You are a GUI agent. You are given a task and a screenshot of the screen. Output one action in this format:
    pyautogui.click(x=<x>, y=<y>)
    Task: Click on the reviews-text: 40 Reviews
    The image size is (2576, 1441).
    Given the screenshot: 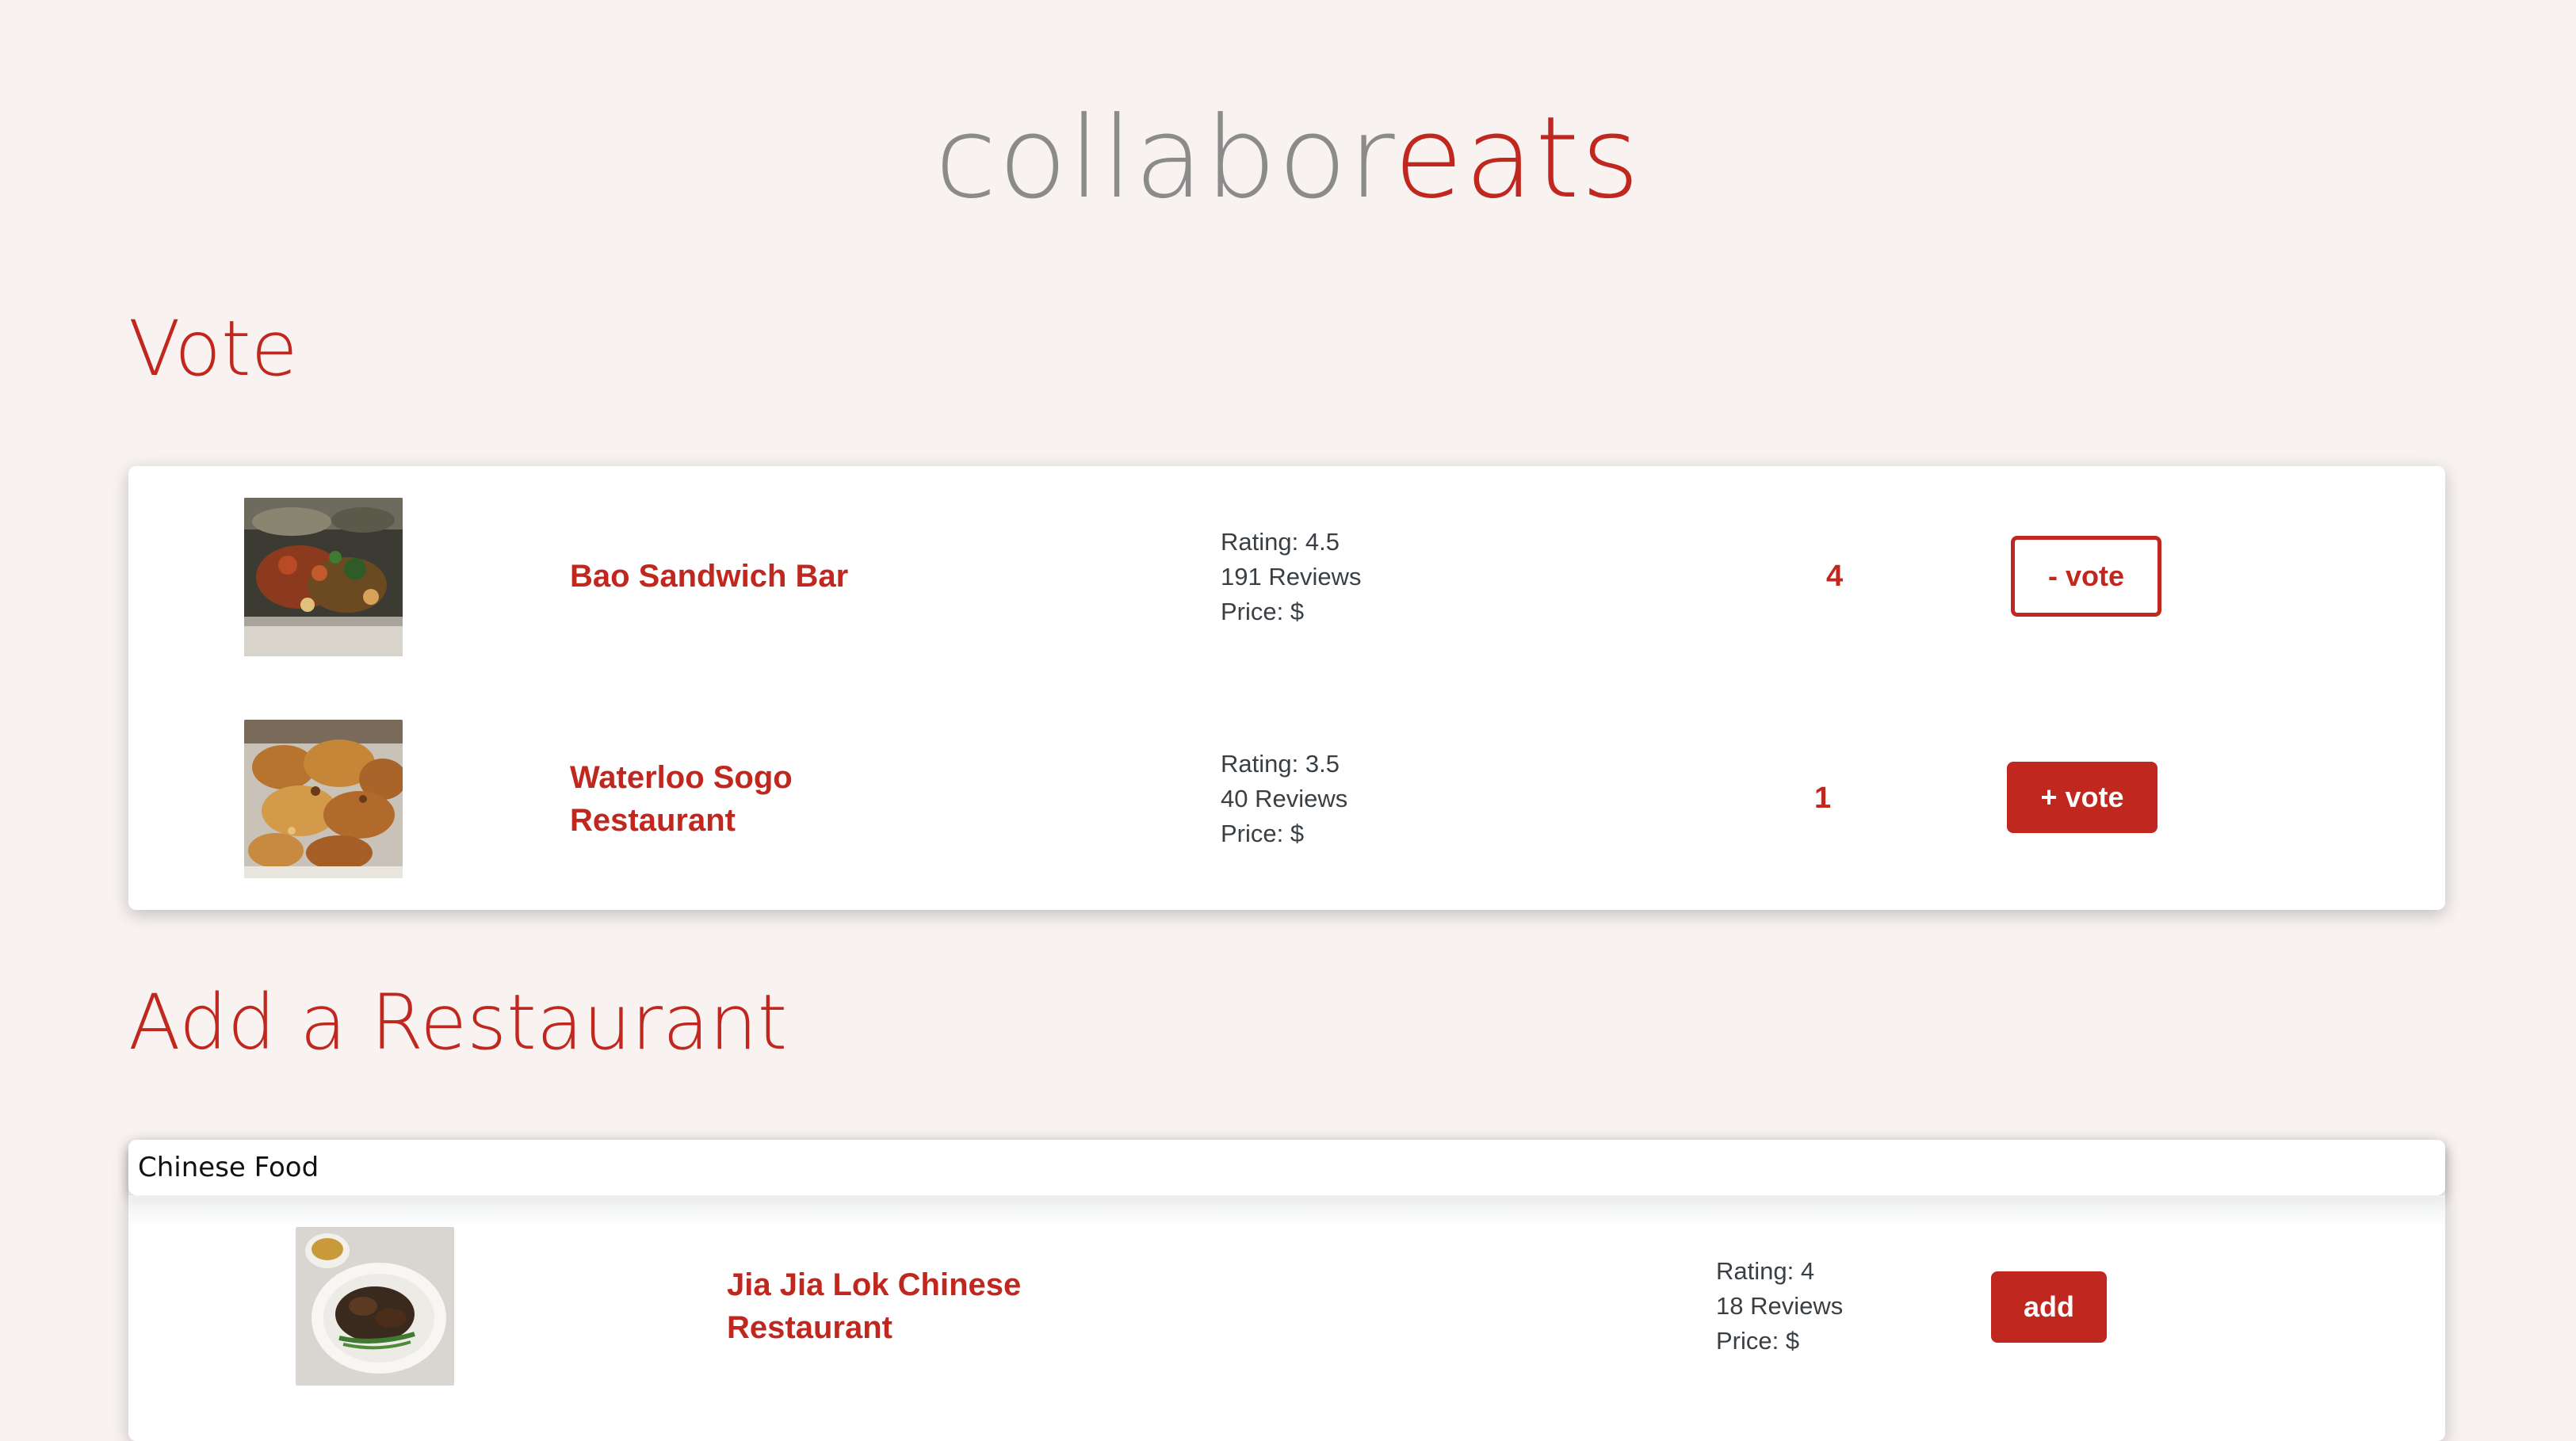 What is the action you would take?
    pyautogui.click(x=1284, y=799)
    